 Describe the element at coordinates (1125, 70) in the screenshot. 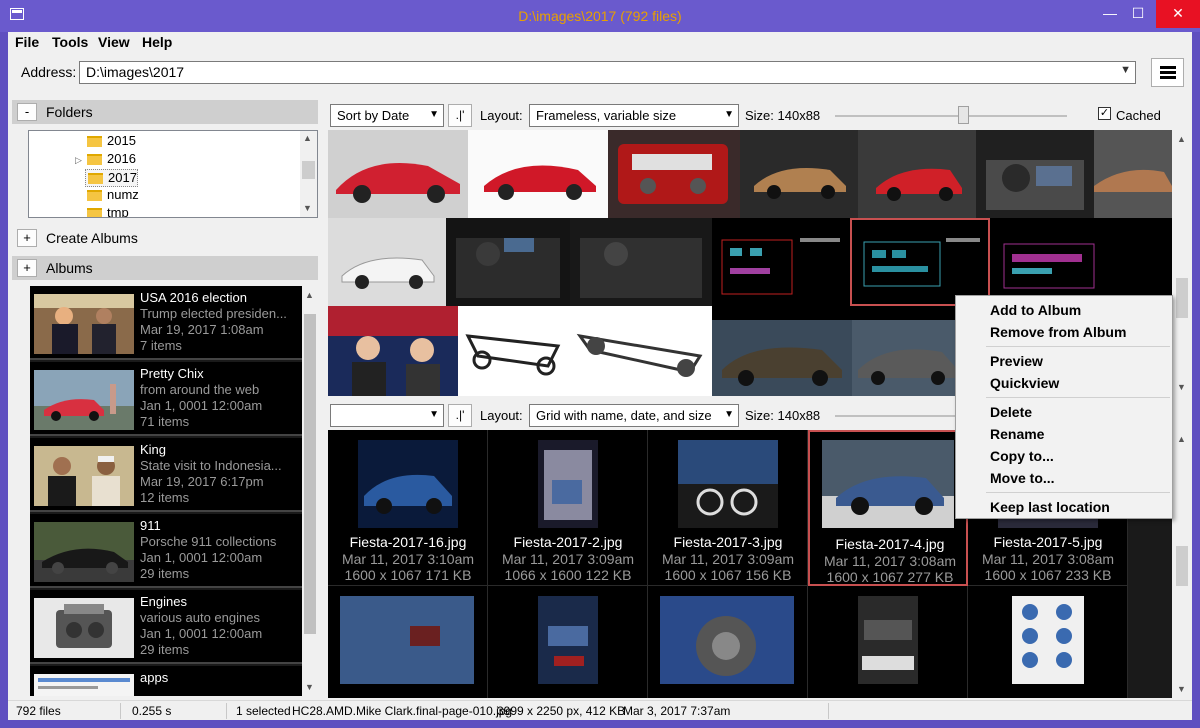

I see `chevron-down-icon: ▼` at that location.